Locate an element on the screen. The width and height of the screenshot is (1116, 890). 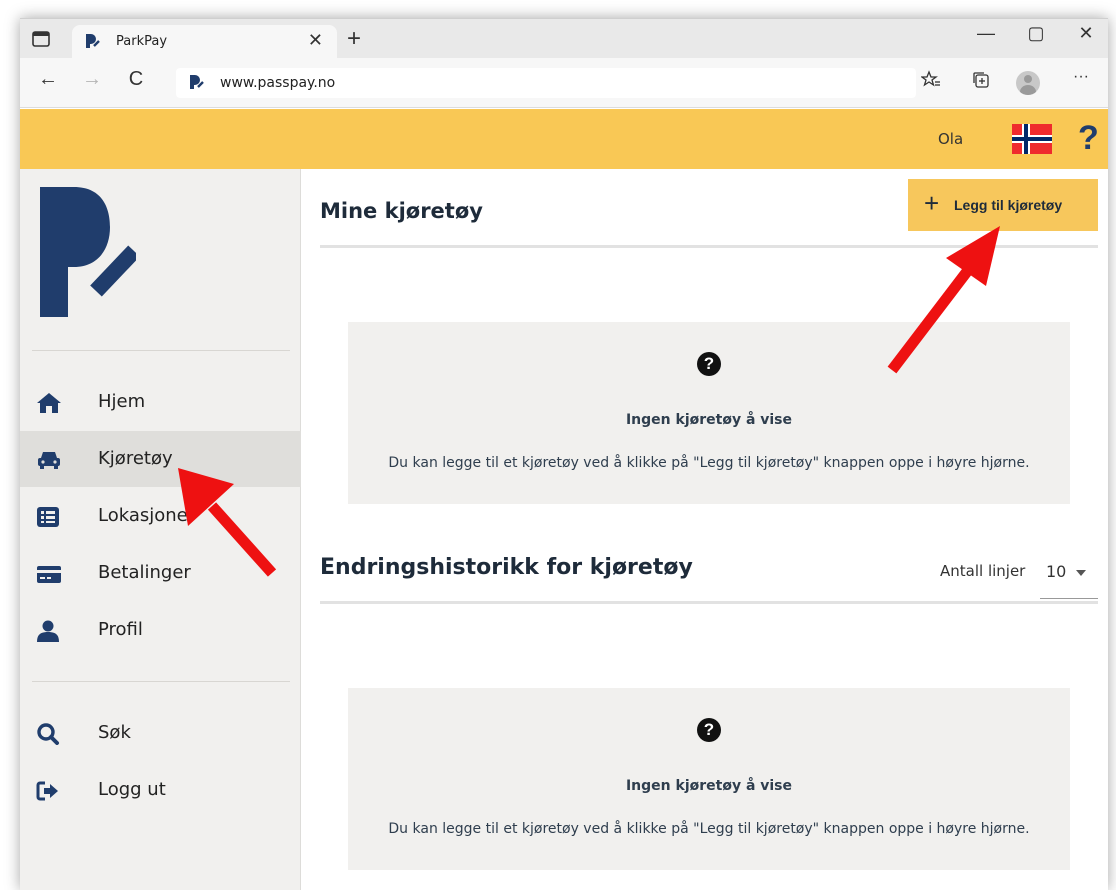
sidebar-item-label: Hjem is located at coordinates (122, 401).